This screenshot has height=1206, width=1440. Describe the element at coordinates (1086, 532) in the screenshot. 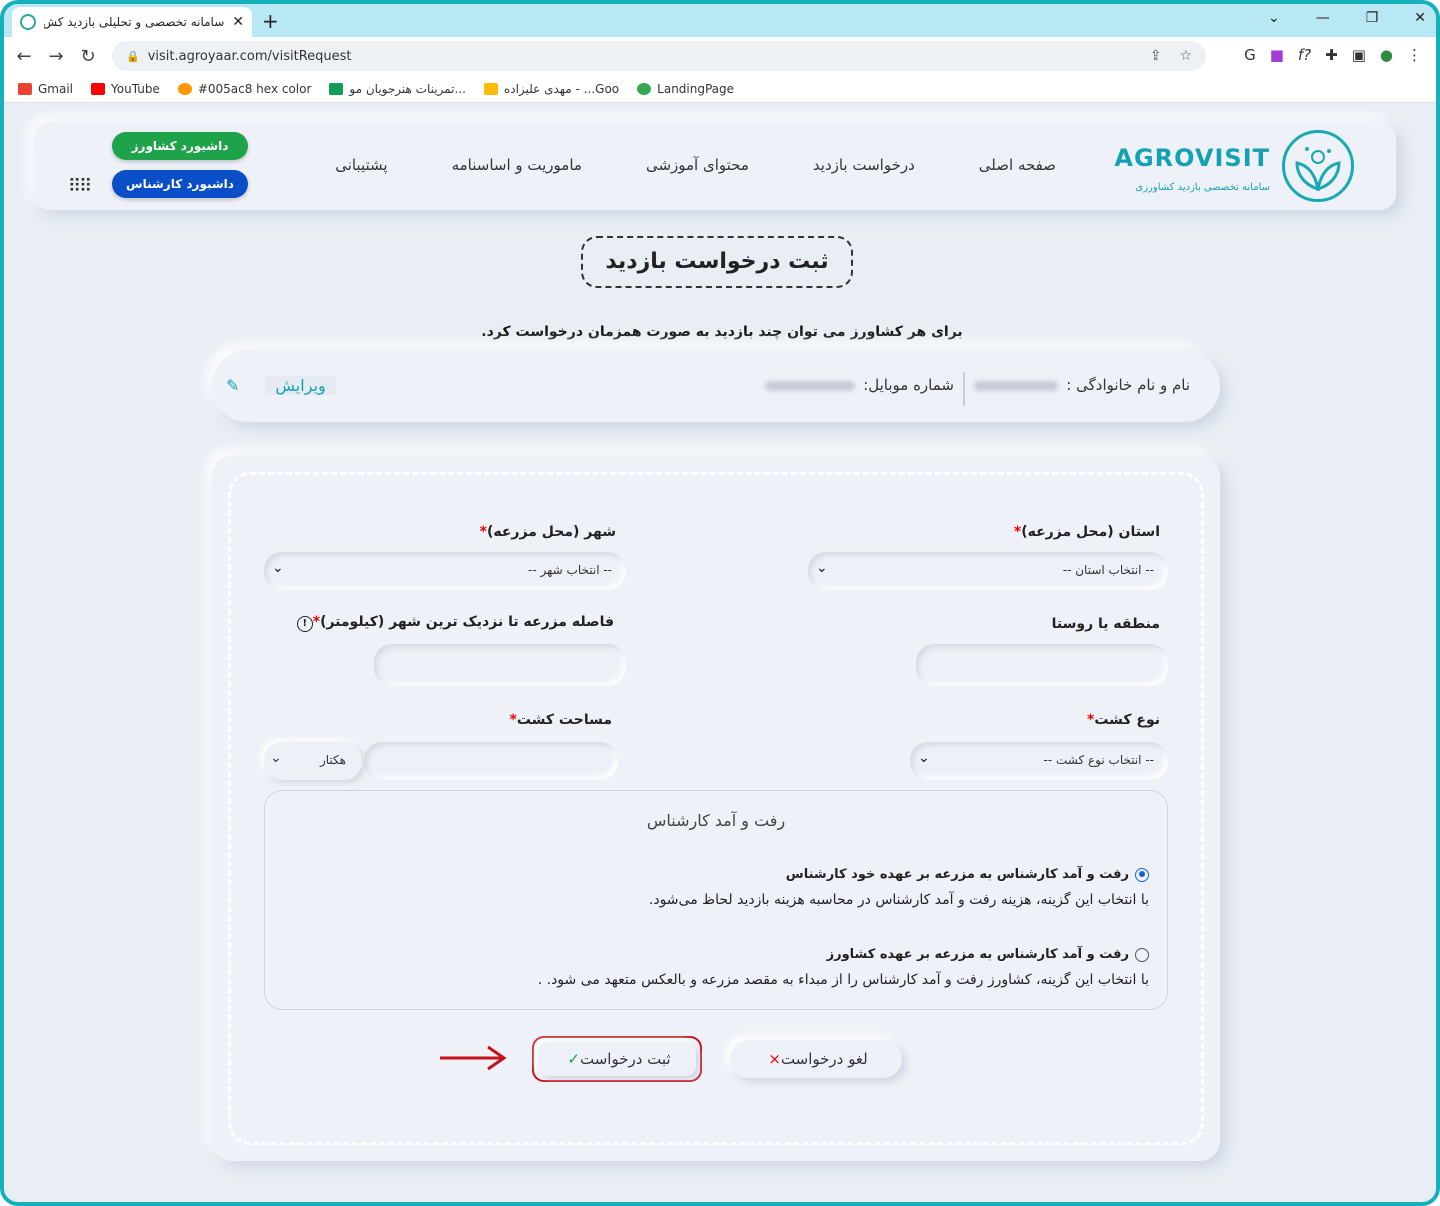

I see `province-label: استان (محل مزرعه)*` at that location.